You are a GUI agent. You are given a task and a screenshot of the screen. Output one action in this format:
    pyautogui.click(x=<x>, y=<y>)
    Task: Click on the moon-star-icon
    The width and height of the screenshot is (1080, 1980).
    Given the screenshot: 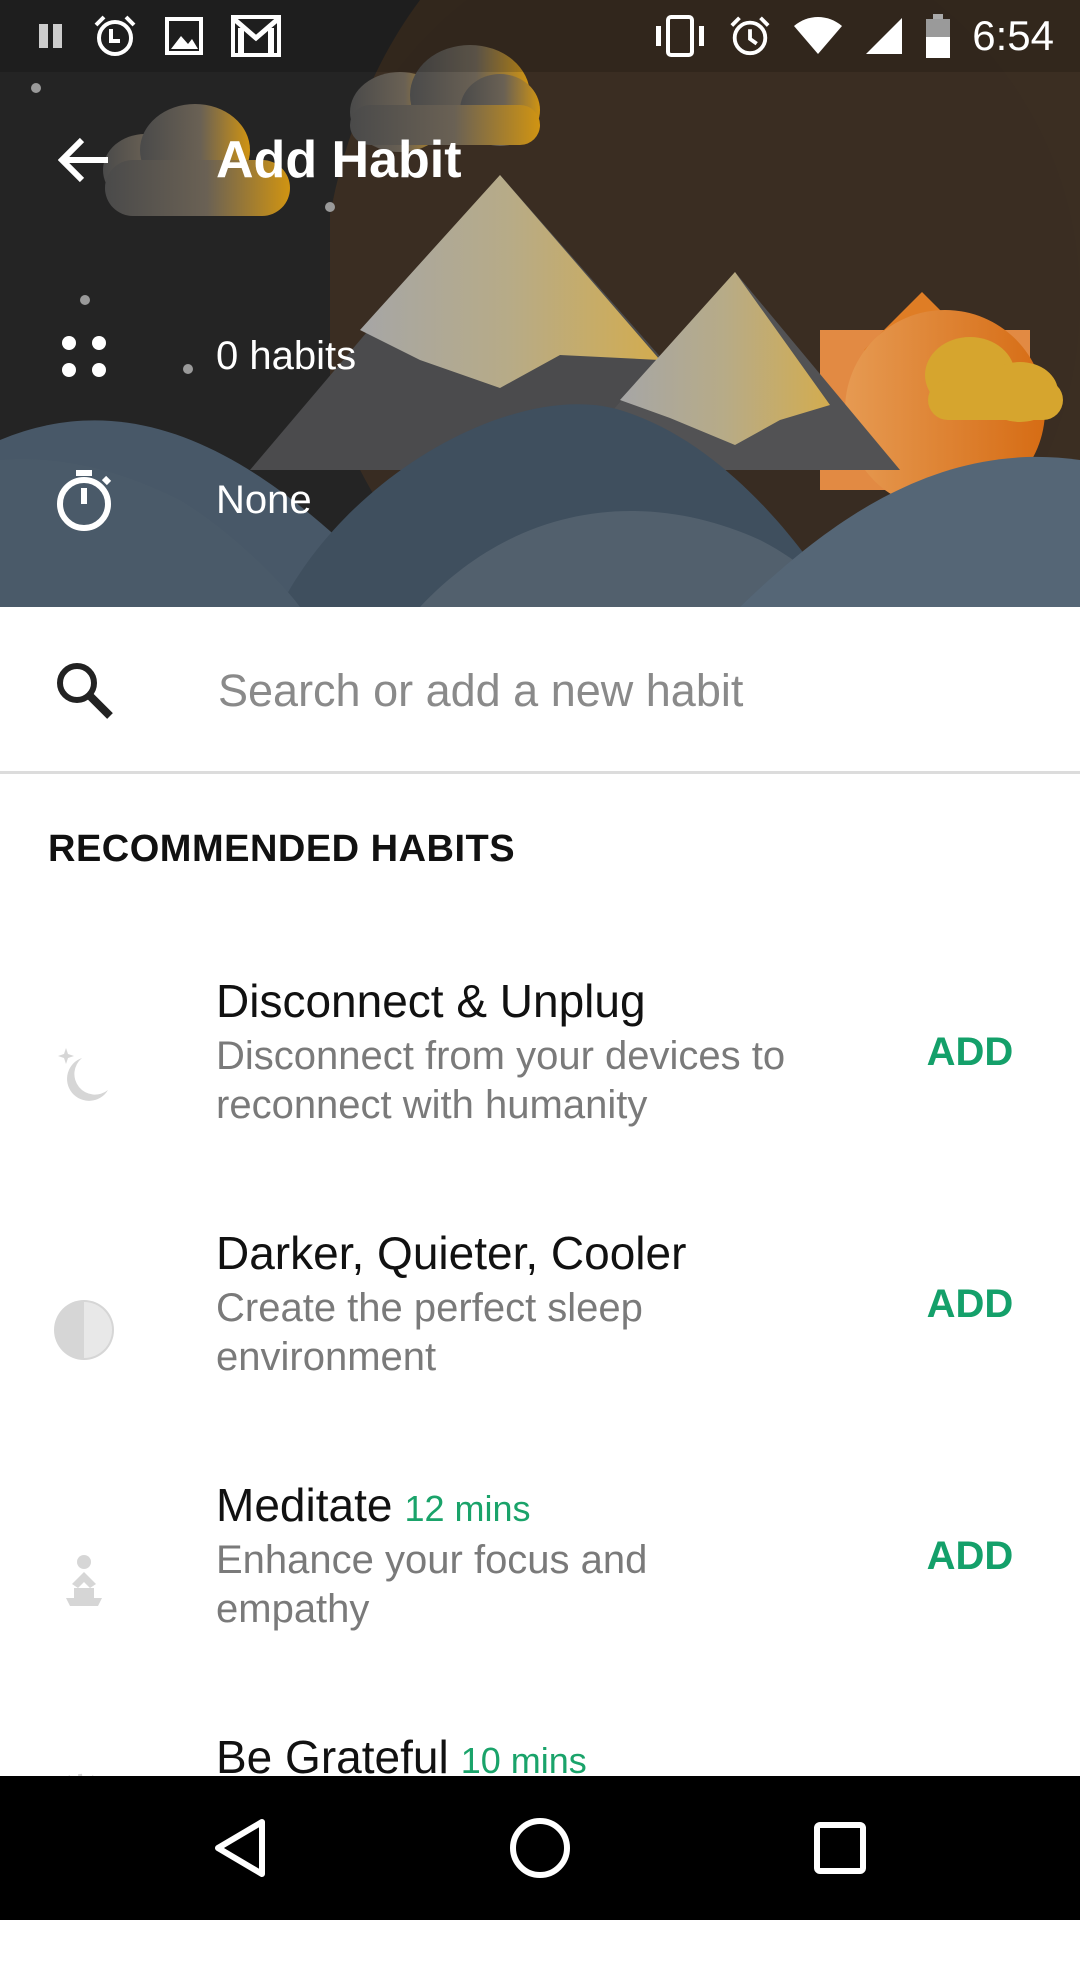 What is the action you would take?
    pyautogui.click(x=84, y=1078)
    